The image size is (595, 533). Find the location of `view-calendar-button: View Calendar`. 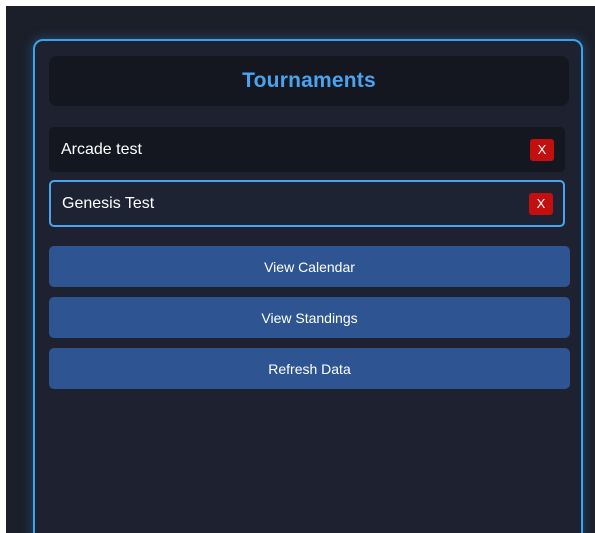

view-calendar-button: View Calendar is located at coordinates (309, 266).